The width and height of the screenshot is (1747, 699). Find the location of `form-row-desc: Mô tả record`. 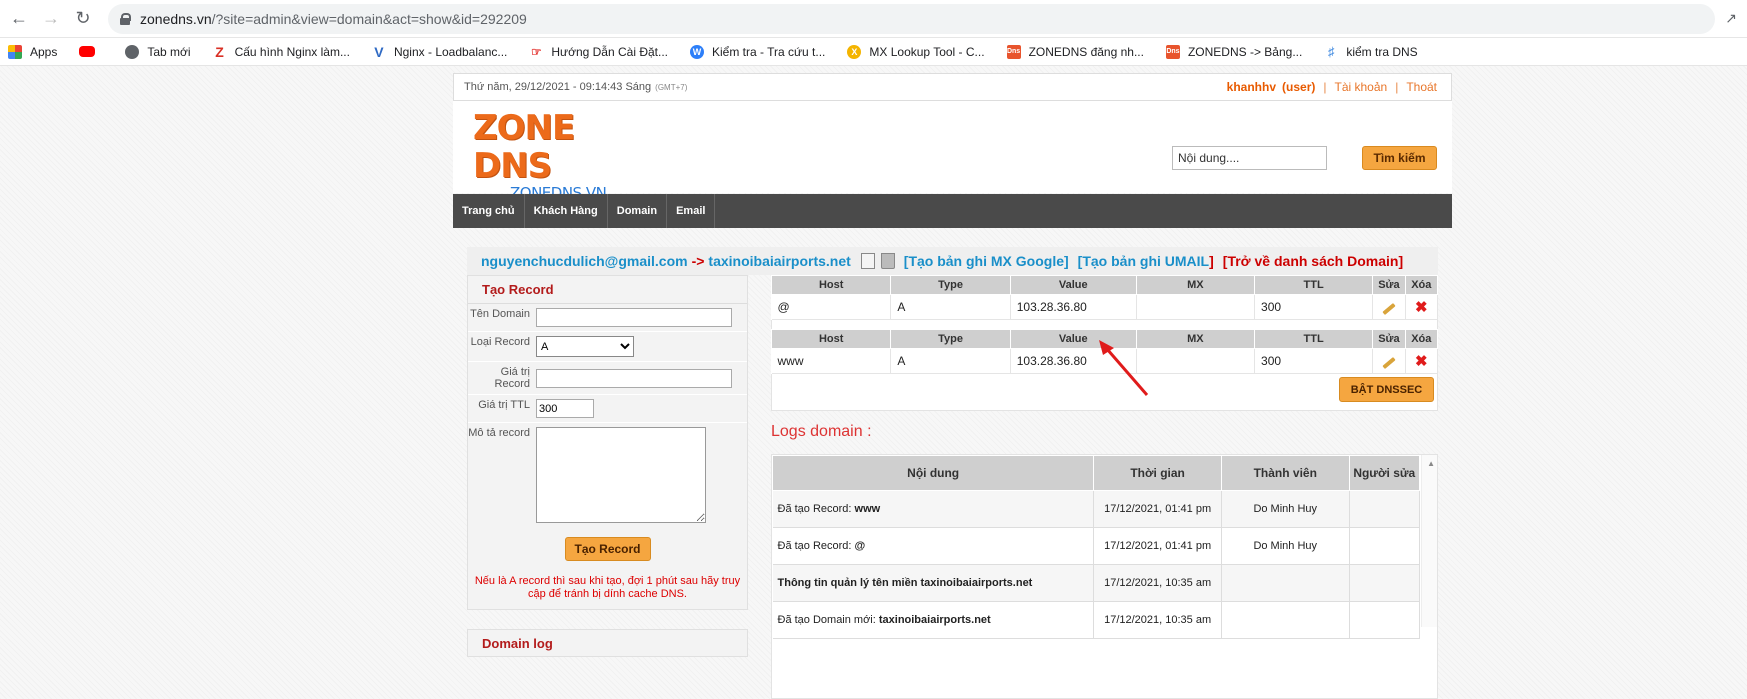

form-row-desc: Mô tả record is located at coordinates (607, 475).